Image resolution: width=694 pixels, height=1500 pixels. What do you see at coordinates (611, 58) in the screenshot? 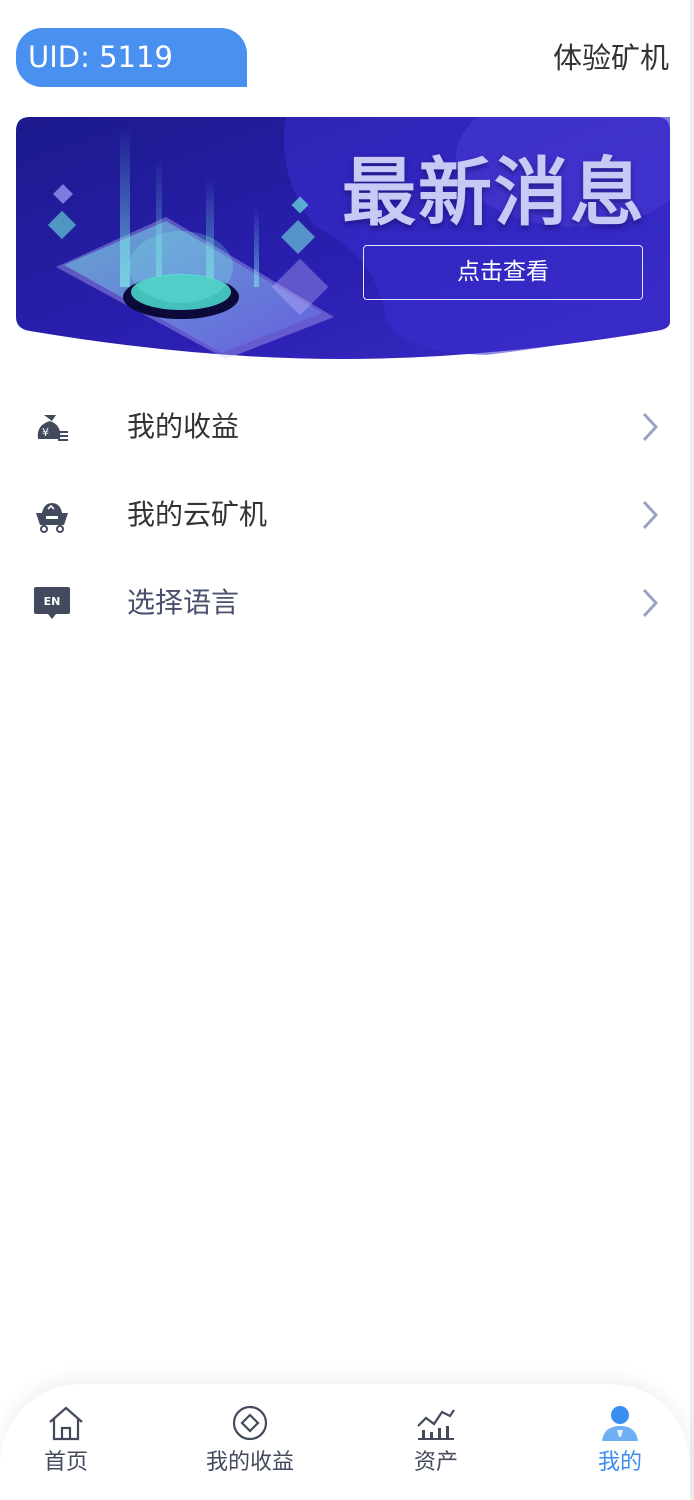
I see `trial-miner-link: 体验矿机` at bounding box center [611, 58].